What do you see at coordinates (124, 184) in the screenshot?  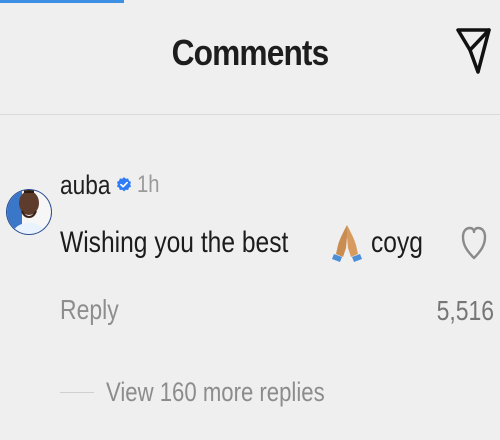 I see `verified-badge-icon` at bounding box center [124, 184].